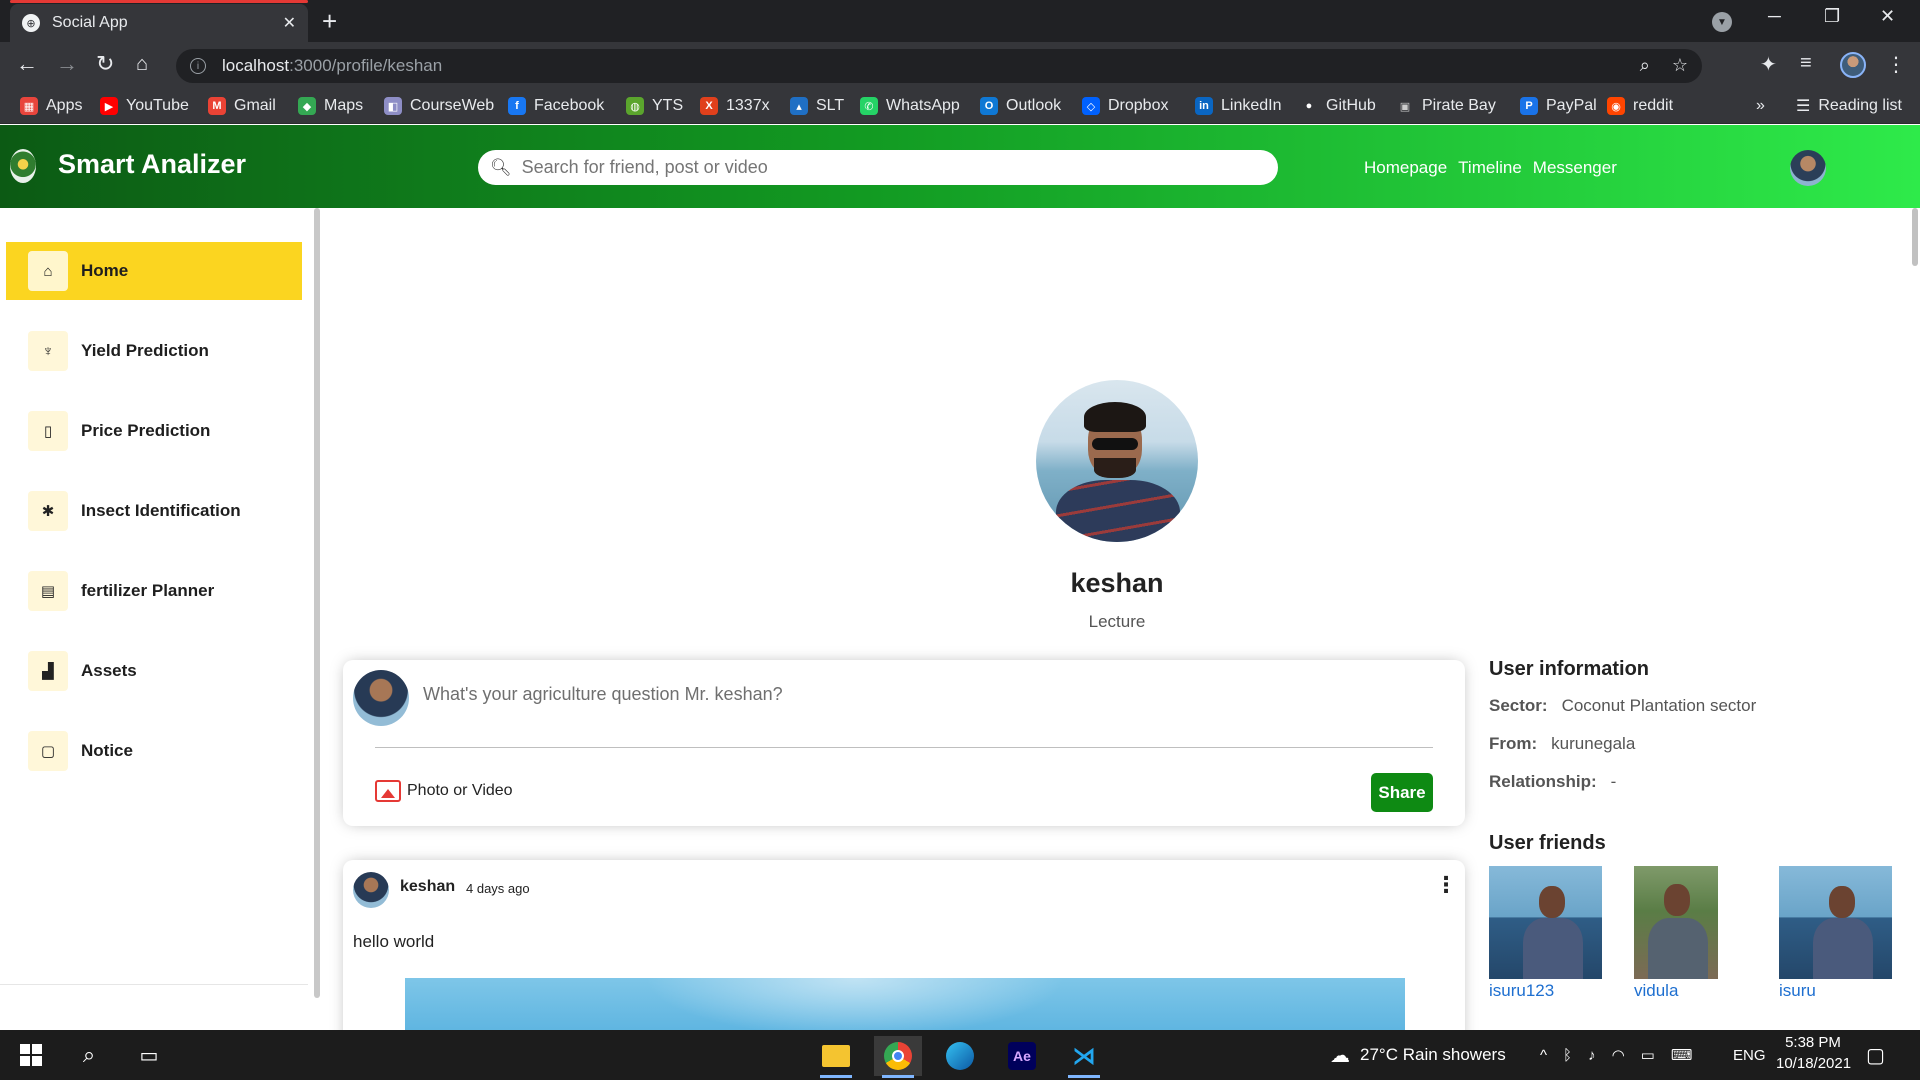  What do you see at coordinates (1402, 792) in the screenshot?
I see `share-button: Share` at bounding box center [1402, 792].